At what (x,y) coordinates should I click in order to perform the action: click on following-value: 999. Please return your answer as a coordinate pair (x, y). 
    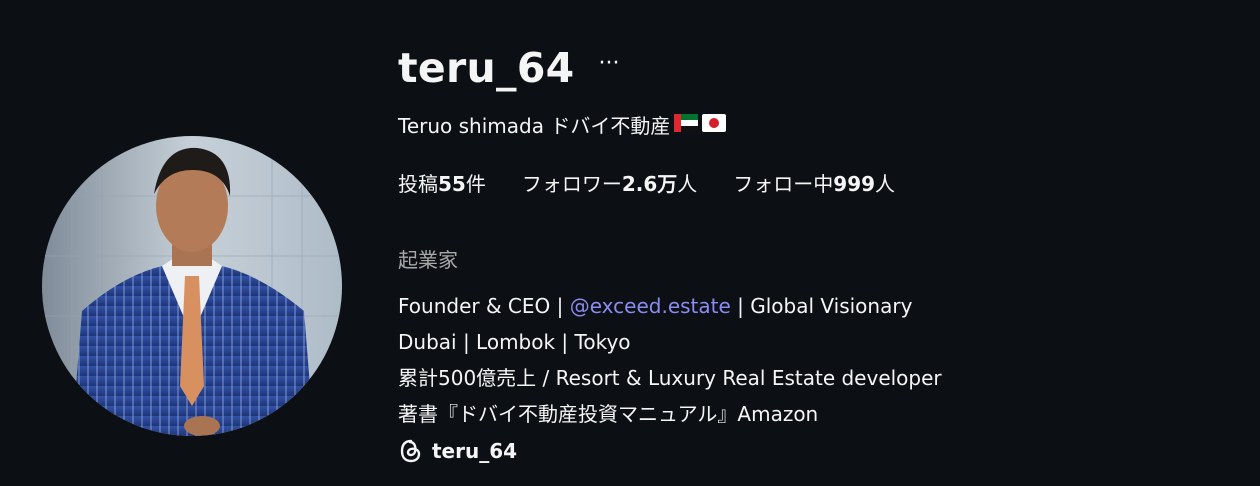
    Looking at the image, I should click on (854, 184).